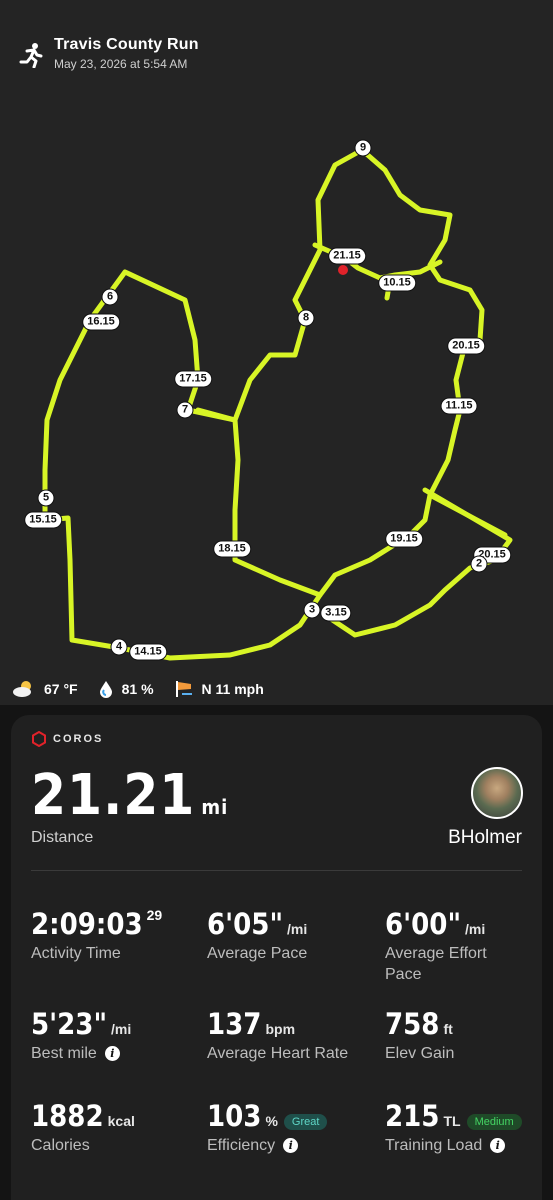  What do you see at coordinates (67, 739) in the screenshot?
I see `coros-logo: COROS` at bounding box center [67, 739].